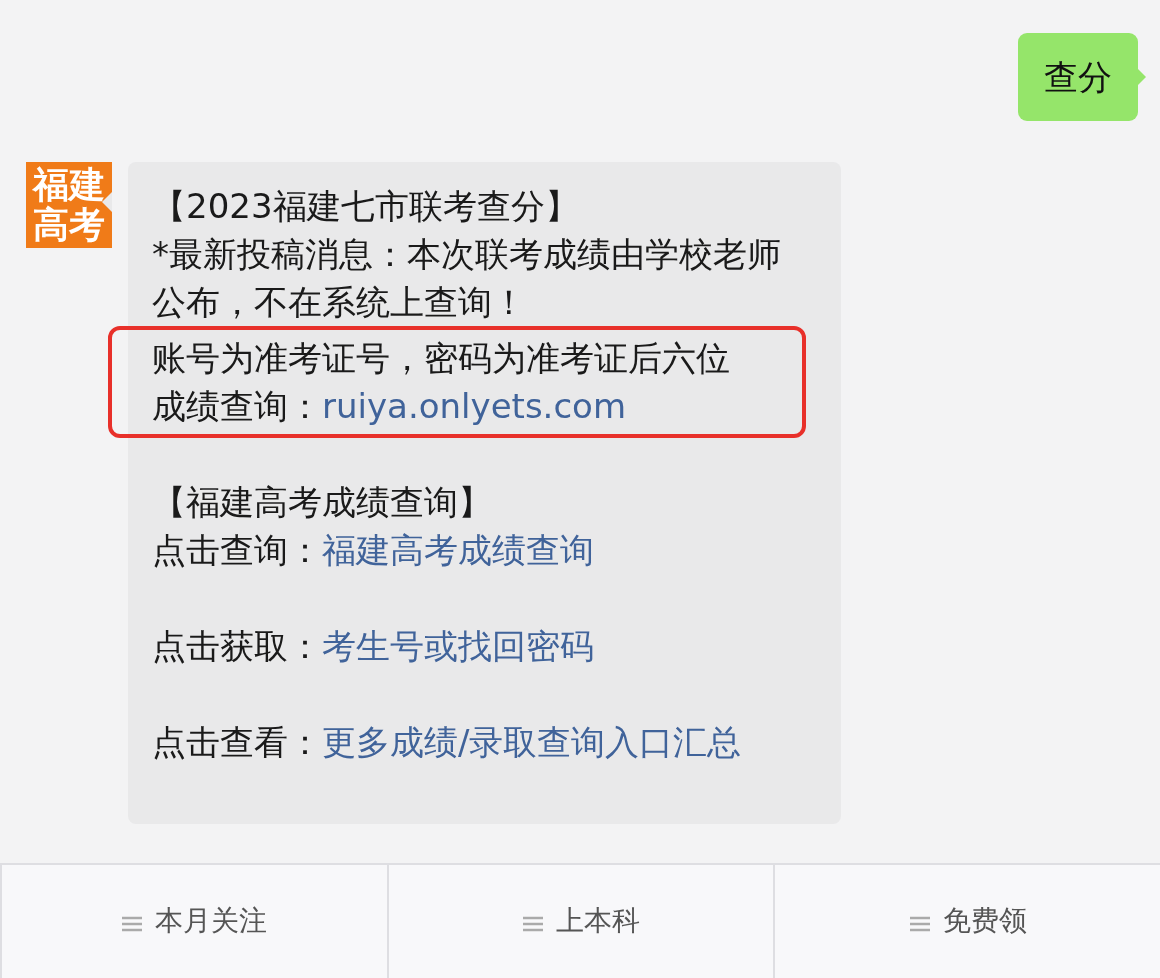  I want to click on message-text: 【2023福建七市联考查分】, so click(366, 206).